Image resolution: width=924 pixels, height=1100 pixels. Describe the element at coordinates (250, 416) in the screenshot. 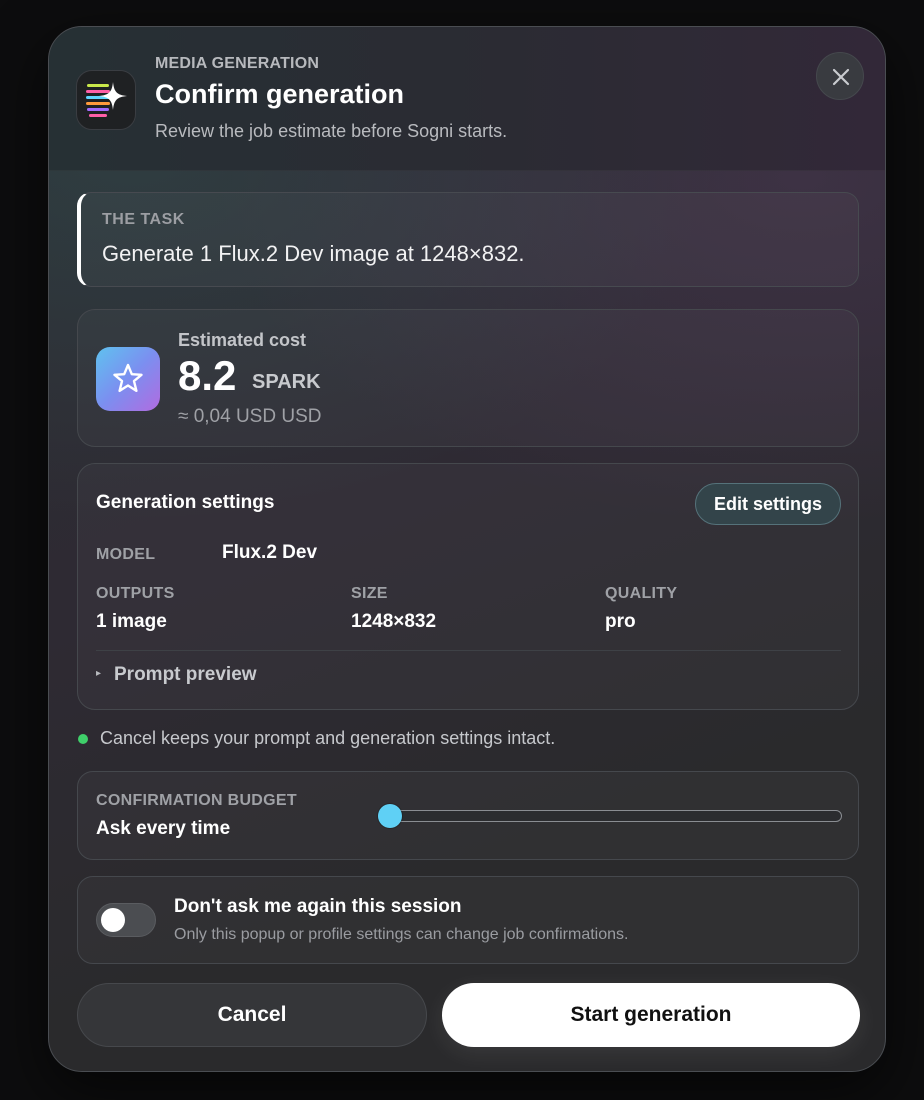

I see `cost-fiat-estimate: ≈ 0,04 USD USD` at that location.